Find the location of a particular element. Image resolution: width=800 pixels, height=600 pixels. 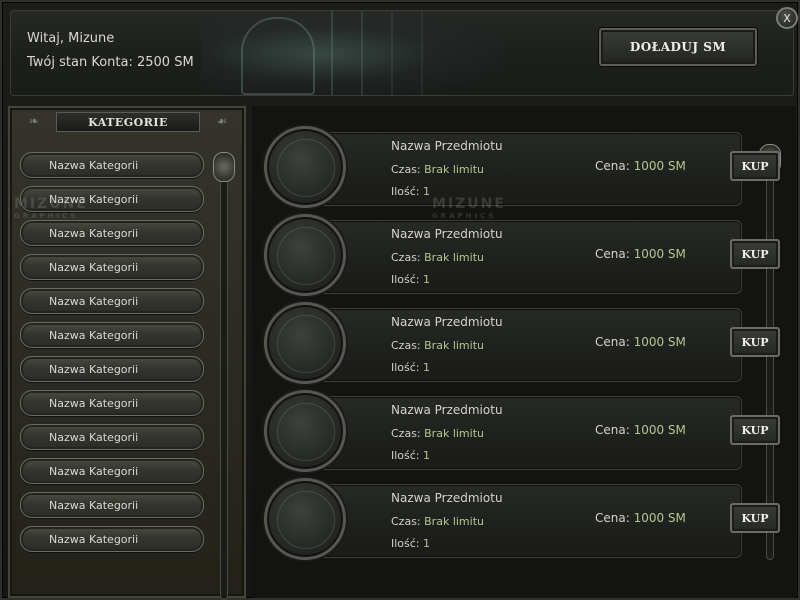

username: Mizune is located at coordinates (91, 38).